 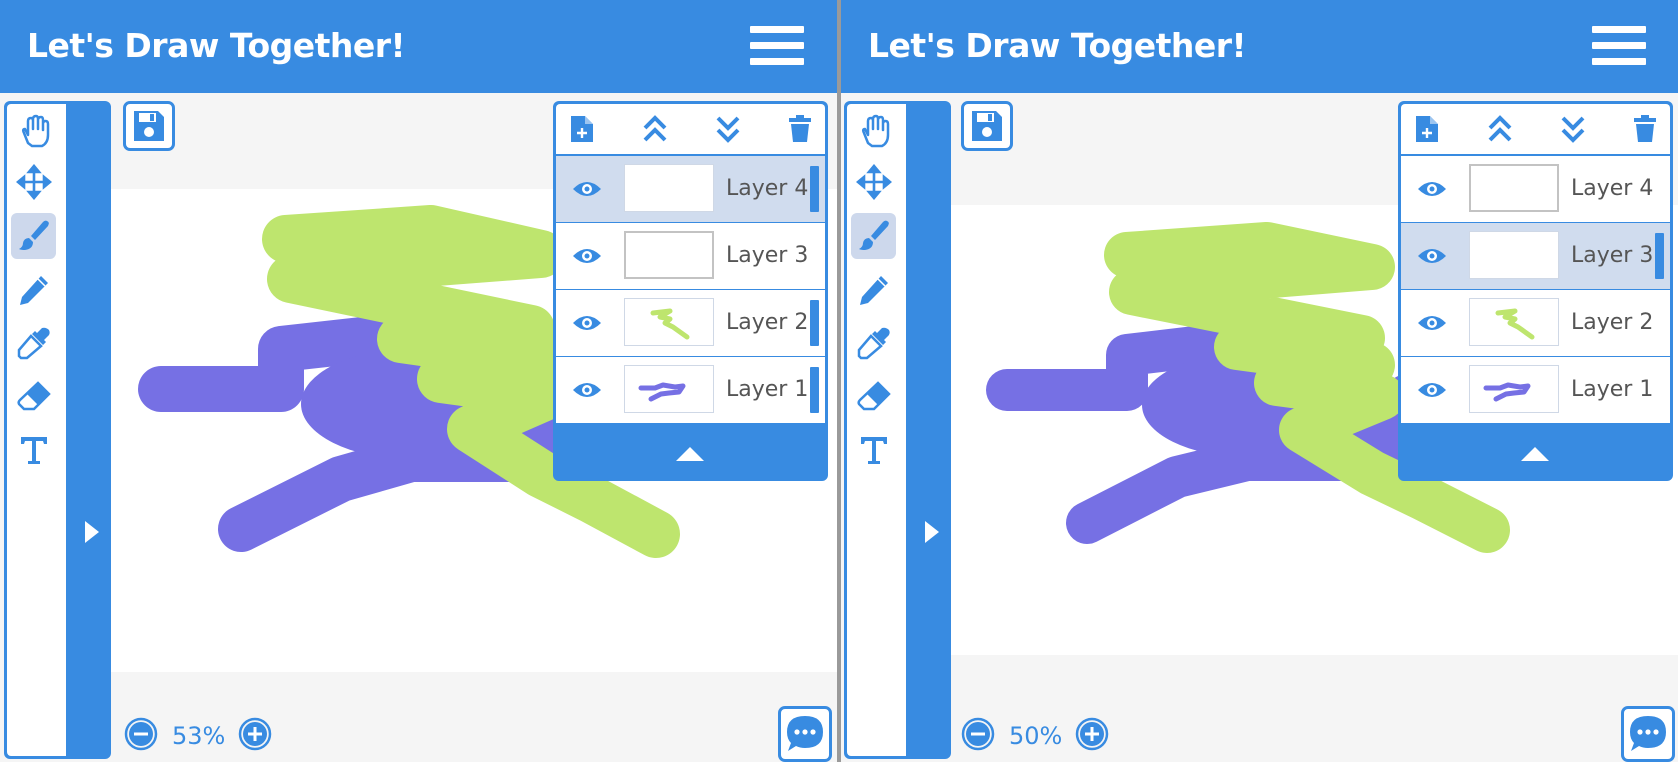 I want to click on eraser-icon, so click(x=873, y=396).